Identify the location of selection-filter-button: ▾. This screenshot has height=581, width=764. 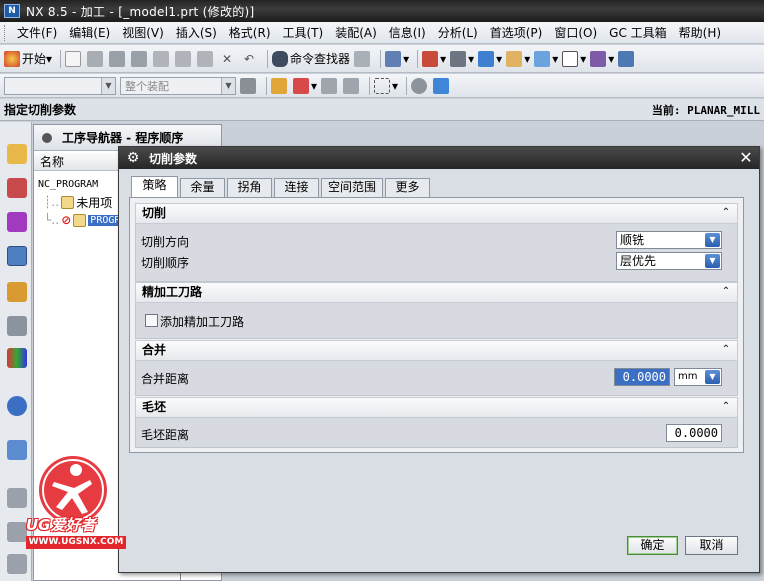
(397, 58).